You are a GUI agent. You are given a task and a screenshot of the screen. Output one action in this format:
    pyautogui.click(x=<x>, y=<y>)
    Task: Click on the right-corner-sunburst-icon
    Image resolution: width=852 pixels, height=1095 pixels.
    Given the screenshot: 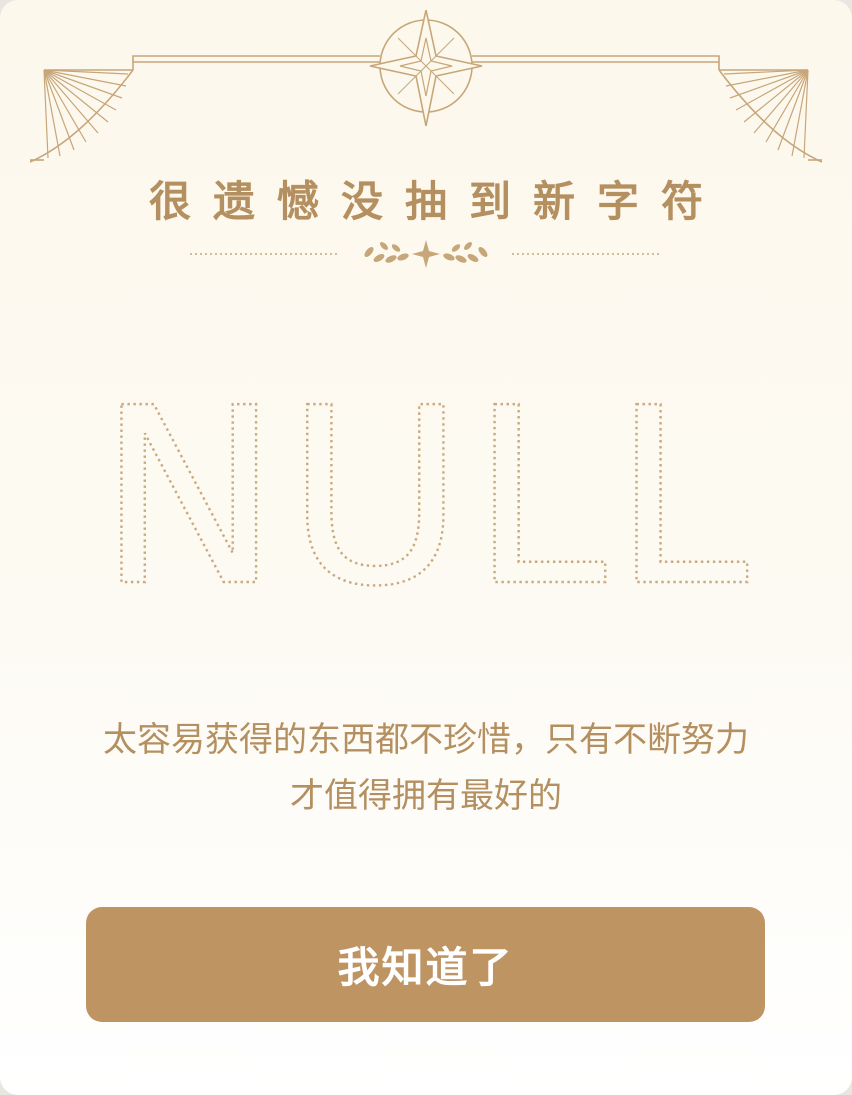 What is the action you would take?
    pyautogui.click(x=766, y=114)
    